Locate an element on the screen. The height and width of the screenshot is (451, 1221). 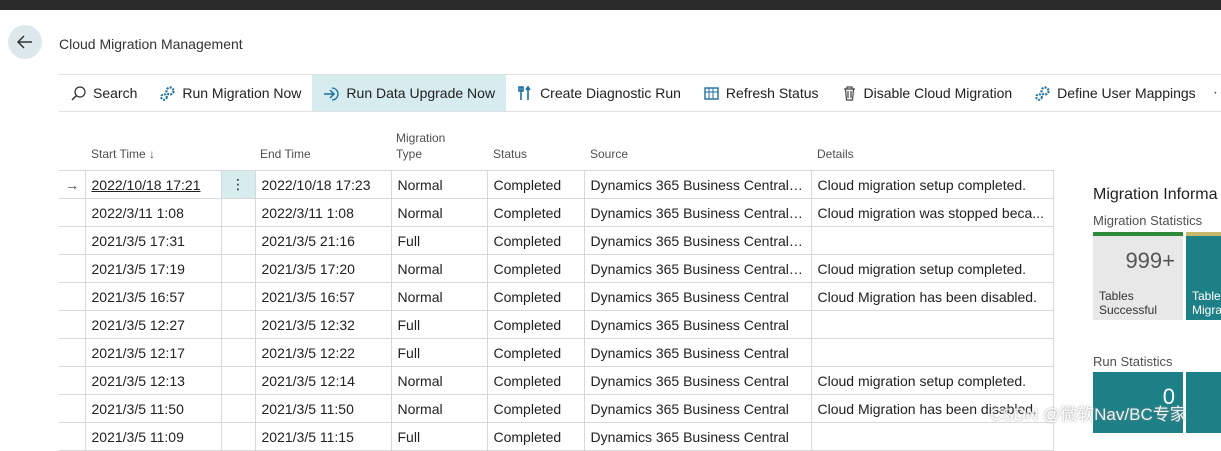
cell-start-time: 2021/3/5 12:27 is located at coordinates (153, 324).